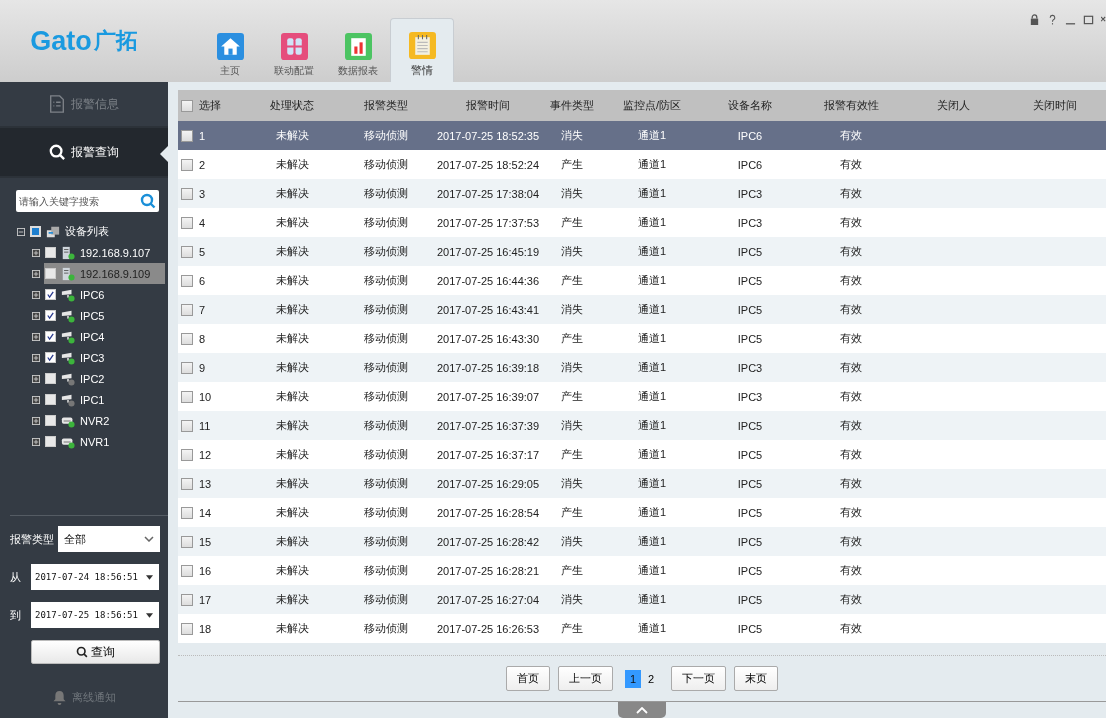 The height and width of the screenshot is (718, 1106). What do you see at coordinates (84, 153) in the screenshot?
I see `sidebar-item: 报警查询` at bounding box center [84, 153].